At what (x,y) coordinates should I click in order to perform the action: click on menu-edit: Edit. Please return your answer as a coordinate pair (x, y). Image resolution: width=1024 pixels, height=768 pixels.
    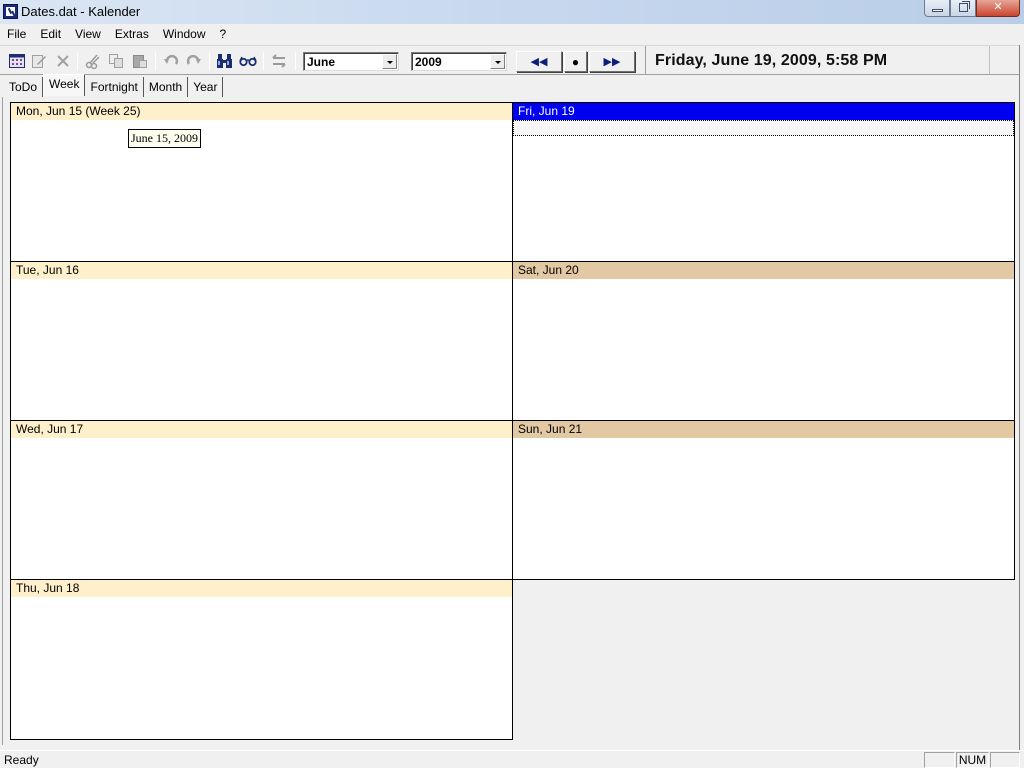
    Looking at the image, I should click on (50, 34).